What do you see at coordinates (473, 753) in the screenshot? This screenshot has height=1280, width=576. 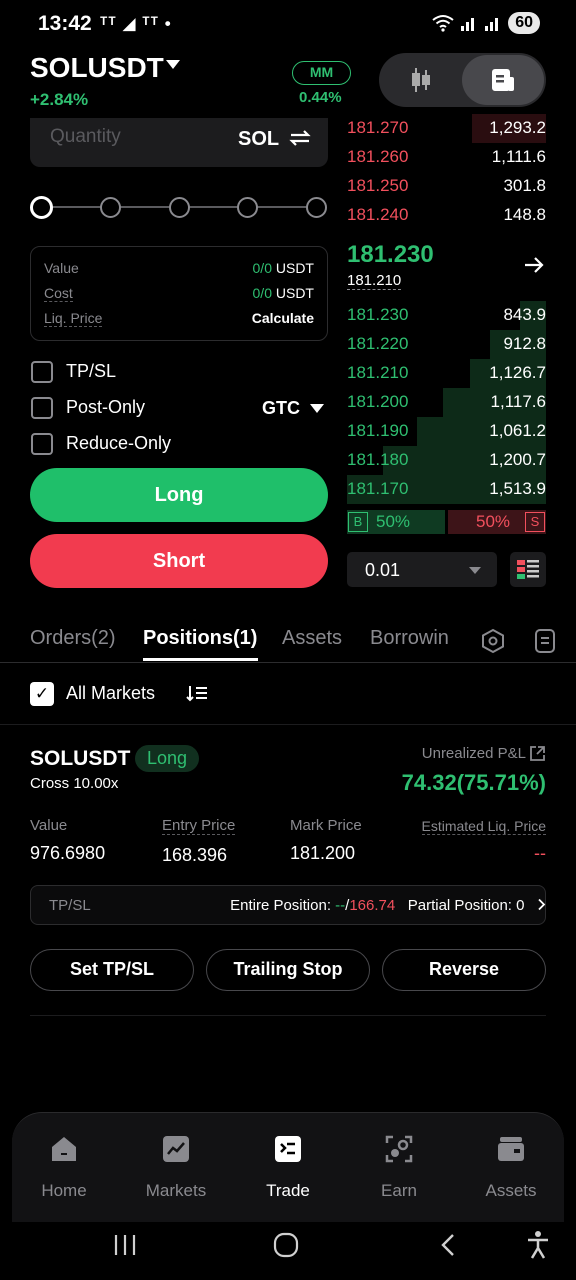 I see `upnl-label: Unrealized P&L` at bounding box center [473, 753].